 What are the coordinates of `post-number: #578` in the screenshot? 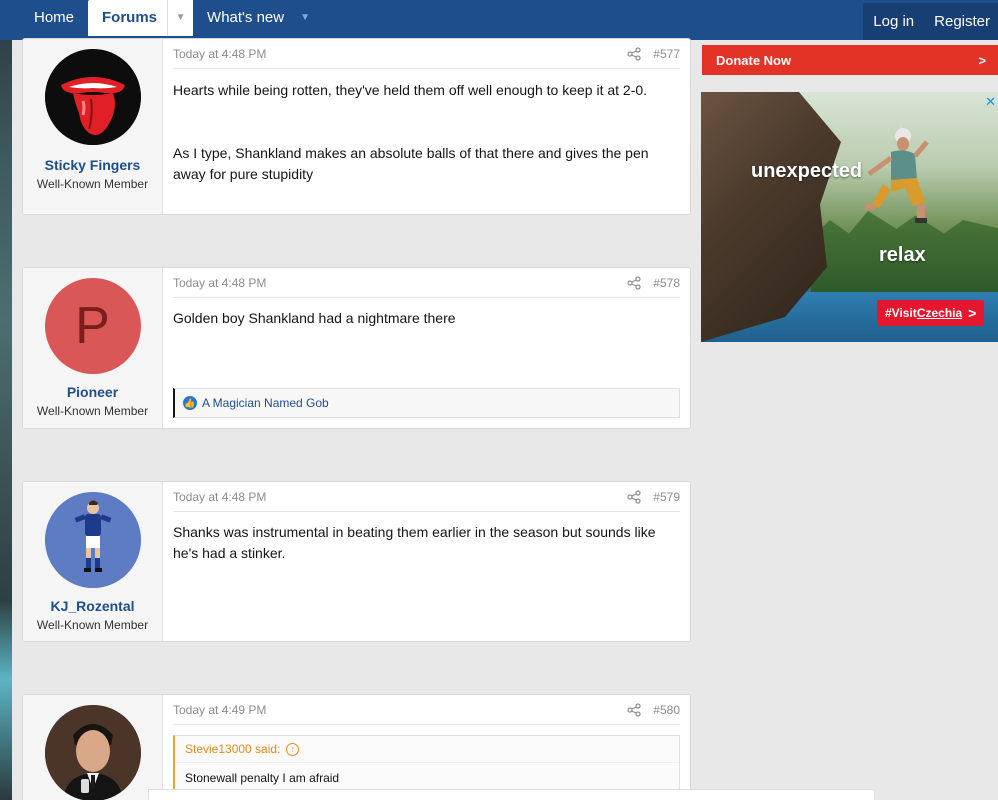 It's located at (666, 283).